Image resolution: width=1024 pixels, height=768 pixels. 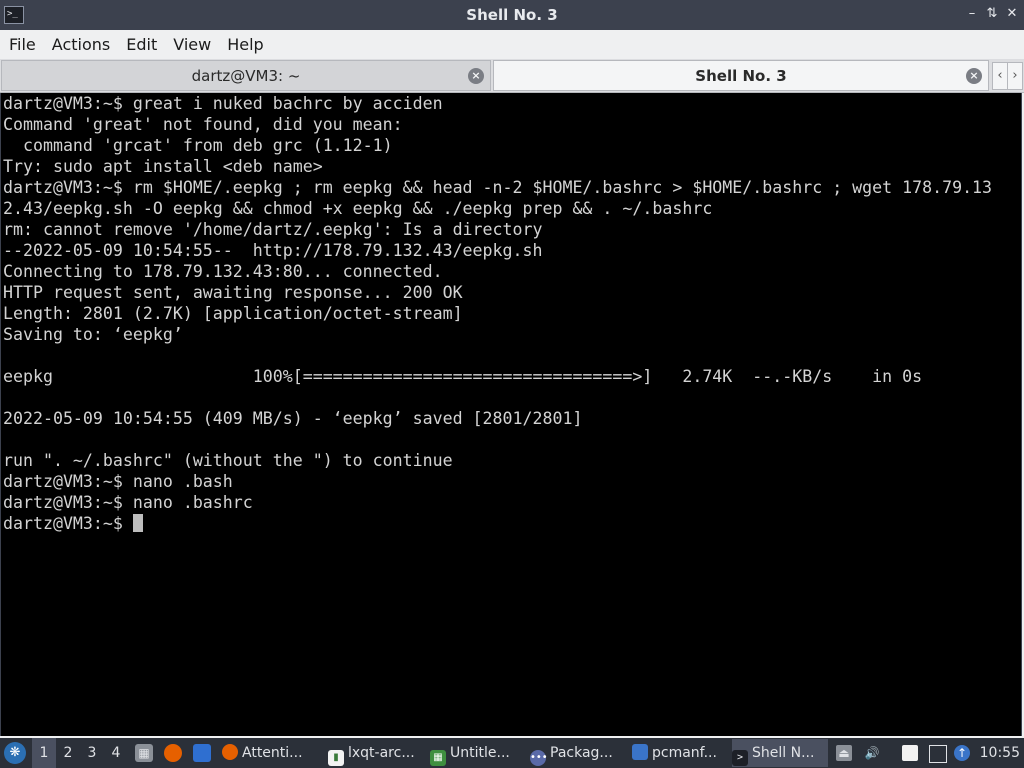 What do you see at coordinates (68, 753) in the screenshot?
I see `desktop-2: 2` at bounding box center [68, 753].